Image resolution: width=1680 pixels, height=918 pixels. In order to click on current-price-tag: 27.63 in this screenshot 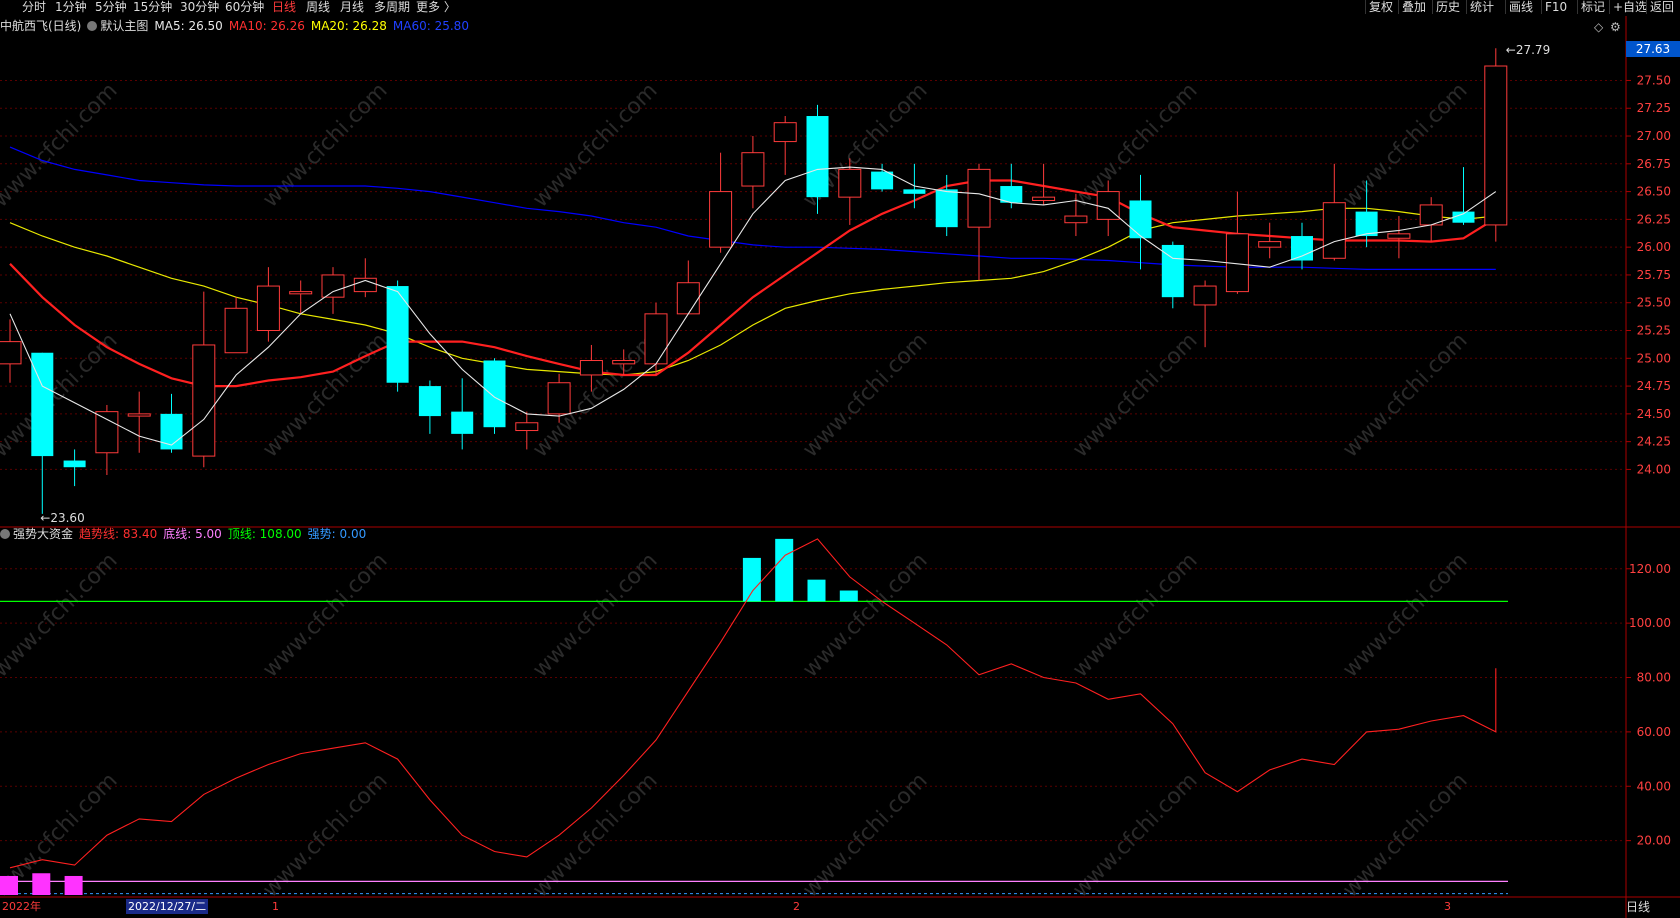, I will do `click(1653, 49)`.